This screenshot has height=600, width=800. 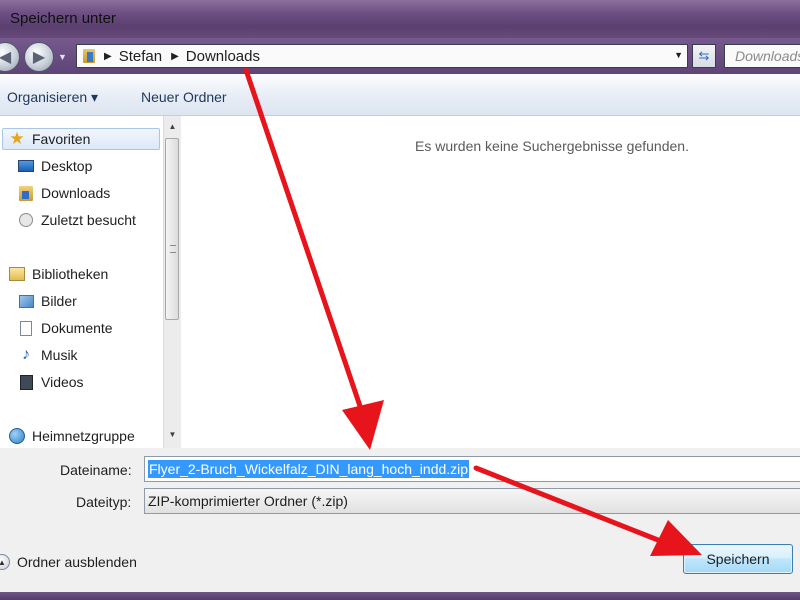 I want to click on address-bar: ▶ Stefan ▶ Downloads ▼, so click(x=382, y=56).